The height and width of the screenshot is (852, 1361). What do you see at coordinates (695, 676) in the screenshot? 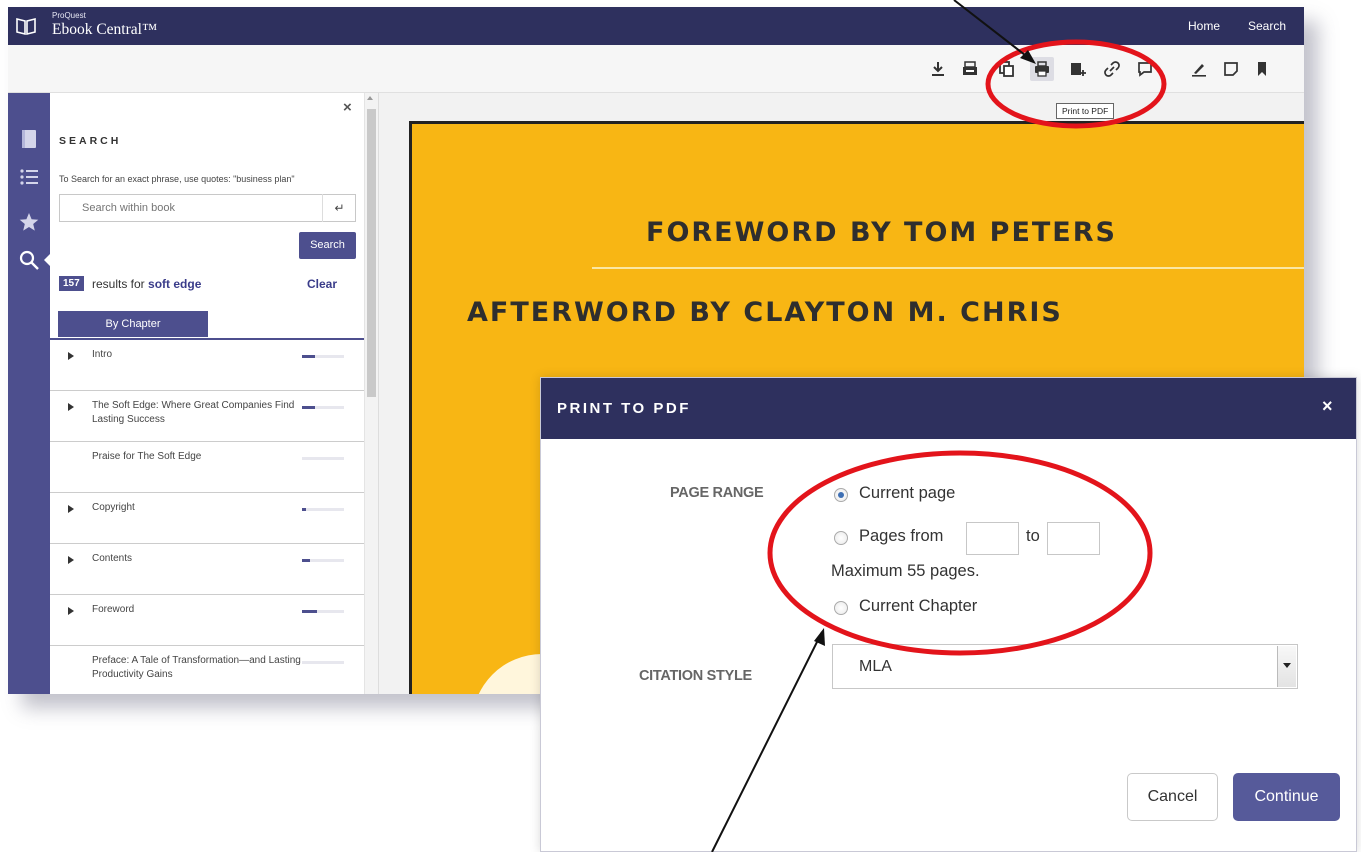
I see `citation-style-label: CITATION STYLE` at bounding box center [695, 676].